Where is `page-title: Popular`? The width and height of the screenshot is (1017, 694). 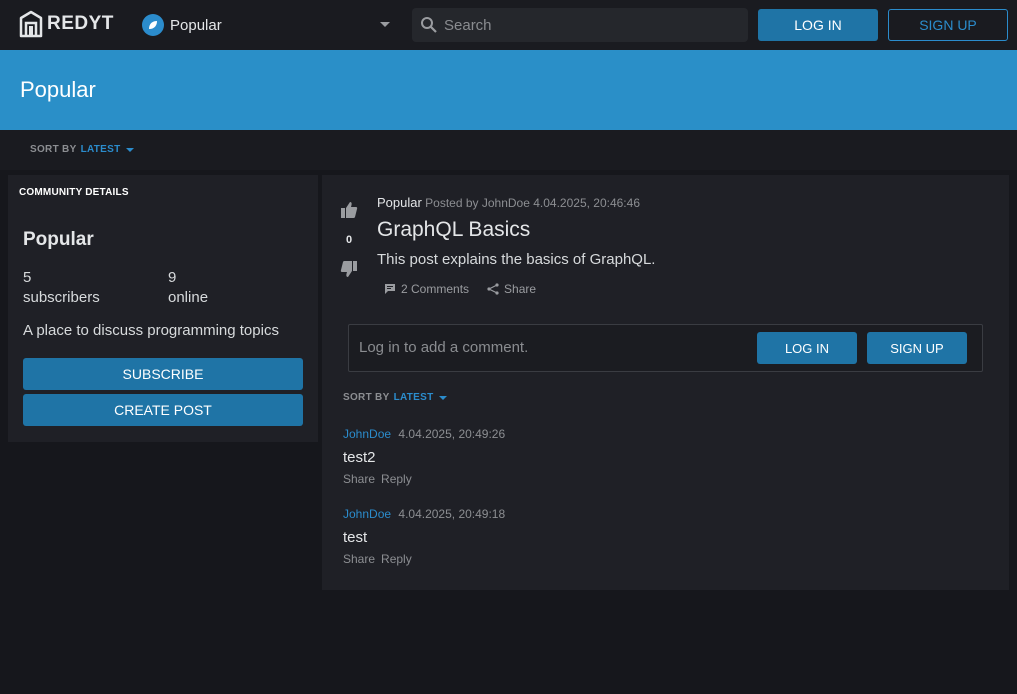 page-title: Popular is located at coordinates (58, 89).